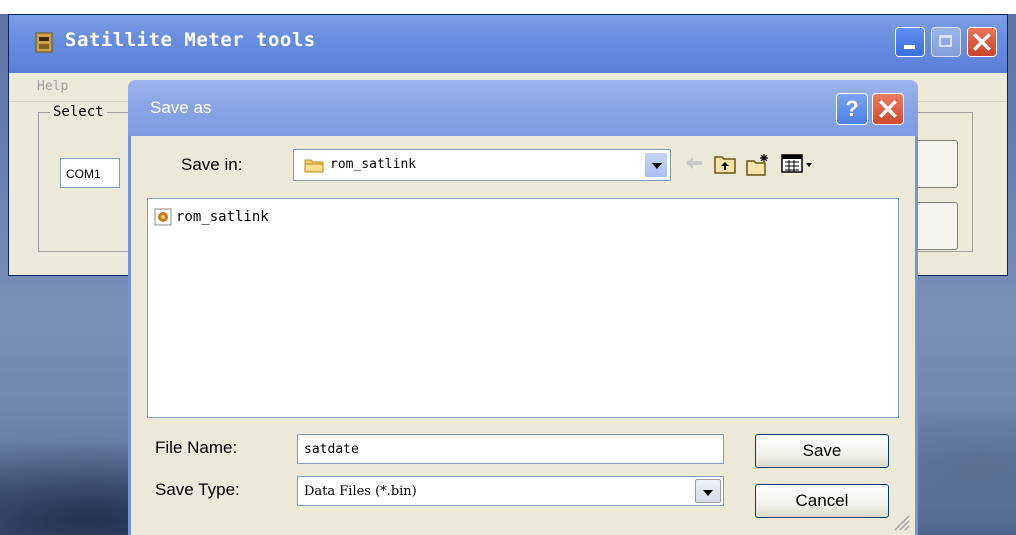 This screenshot has height=535, width=1016. What do you see at coordinates (510, 449) in the screenshot?
I see `file-name-input: satdate` at bounding box center [510, 449].